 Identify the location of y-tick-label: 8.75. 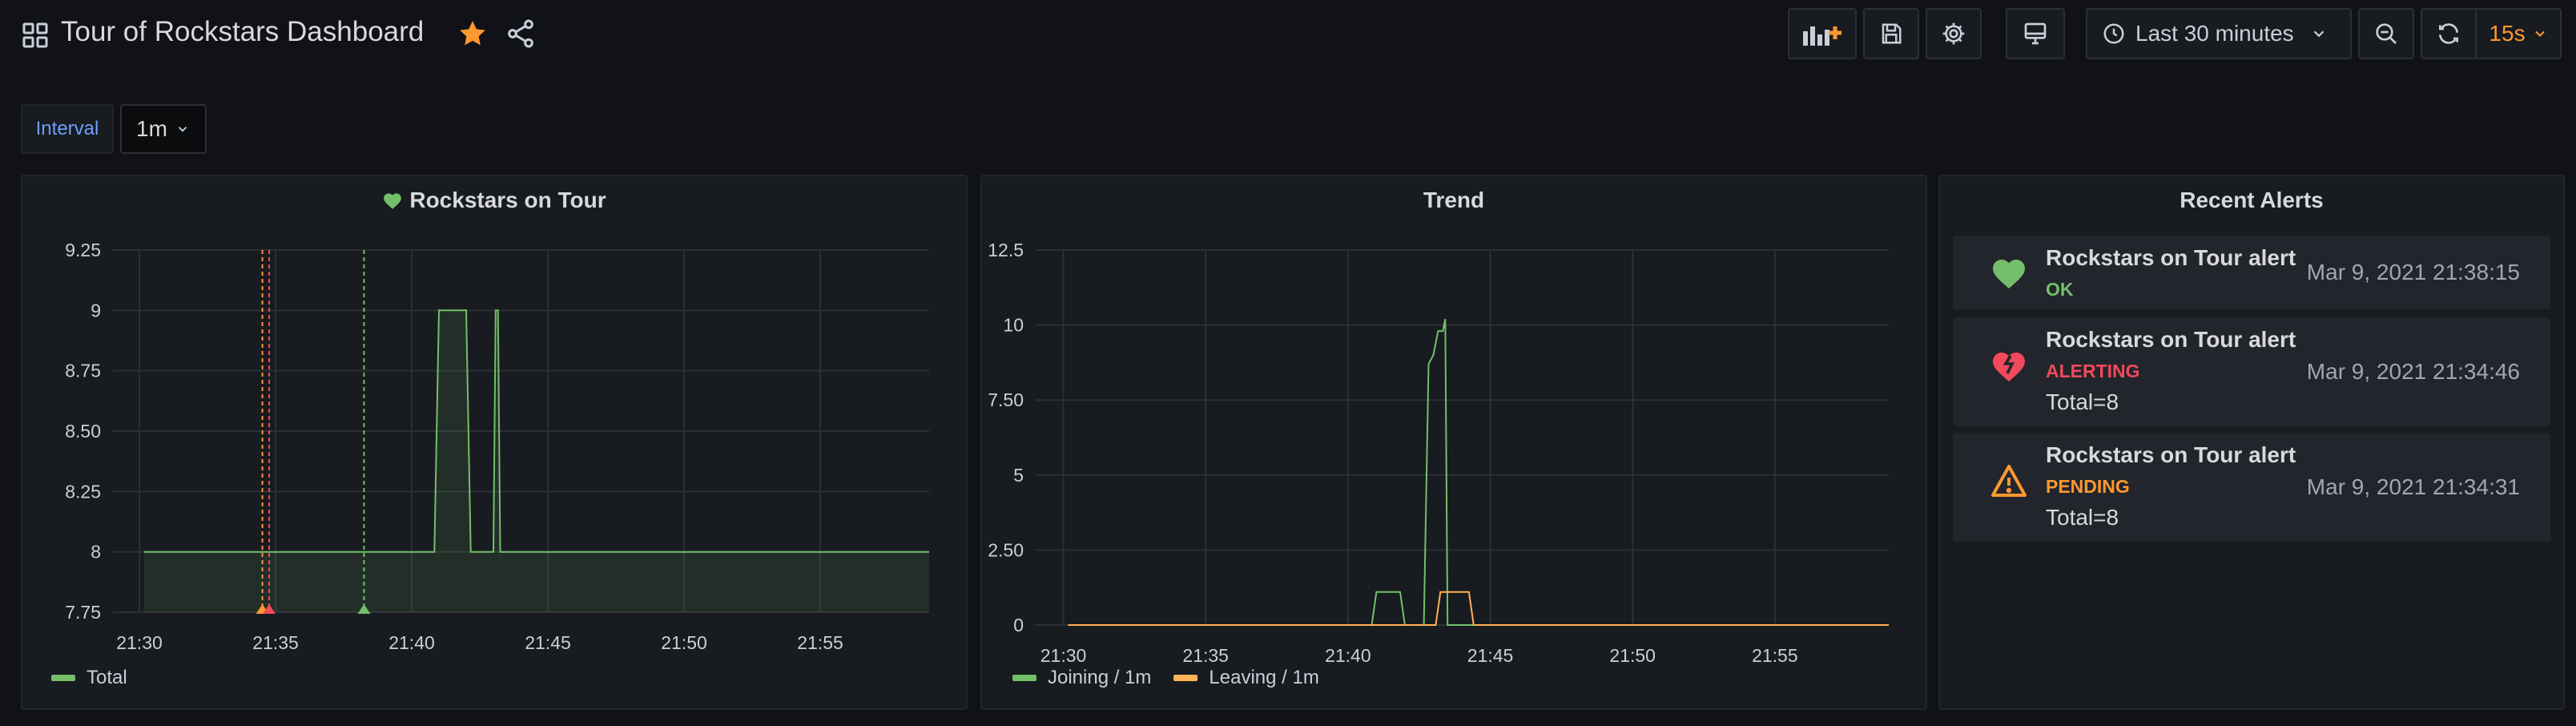
(83, 371).